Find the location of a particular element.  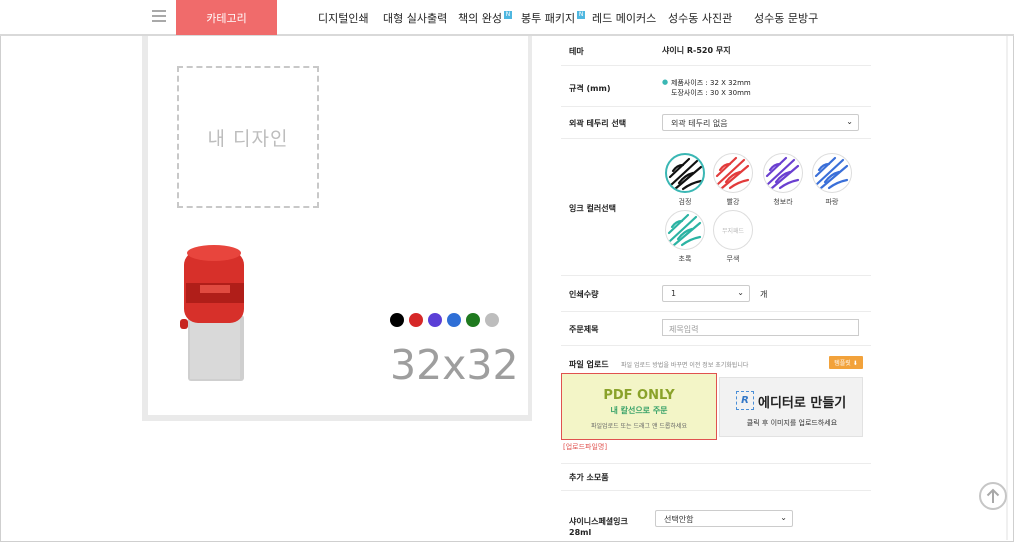

menu-icon is located at coordinates (159, 16).